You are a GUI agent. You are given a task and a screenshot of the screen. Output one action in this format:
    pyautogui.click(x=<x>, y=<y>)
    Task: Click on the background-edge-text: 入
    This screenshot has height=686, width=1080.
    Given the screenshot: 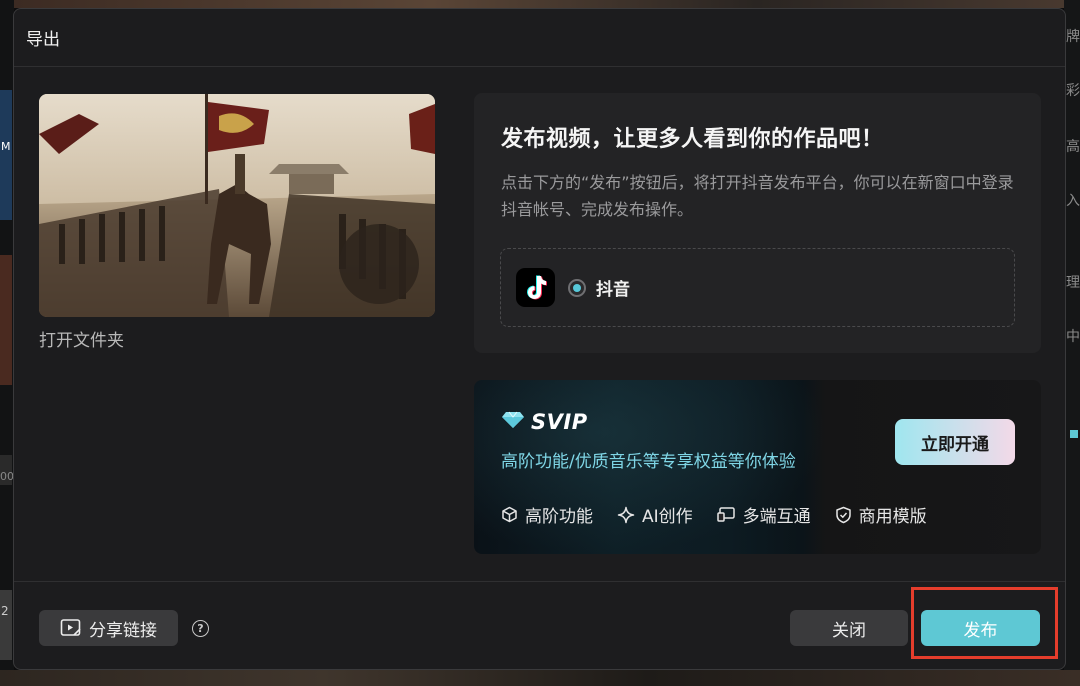 What is the action you would take?
    pyautogui.click(x=1073, y=201)
    